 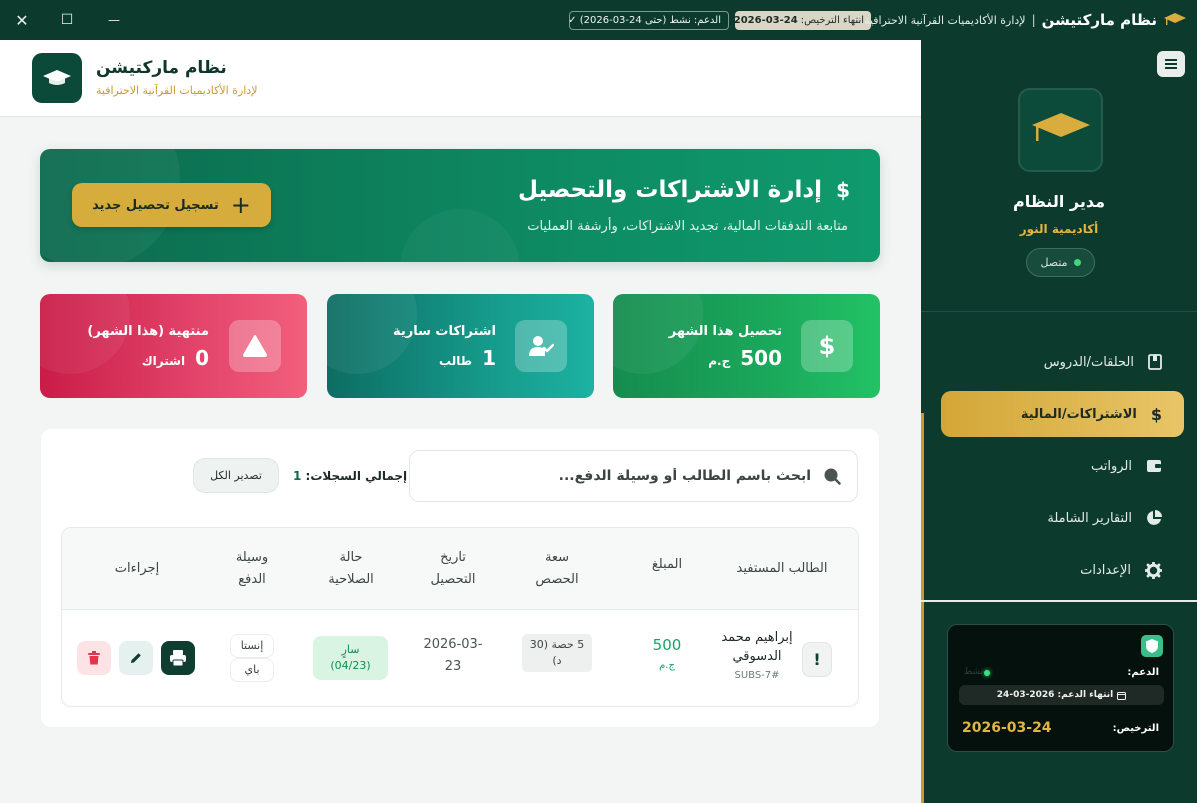 What do you see at coordinates (137, 568) in the screenshot?
I see `column-header-actions: إجراءات` at bounding box center [137, 568].